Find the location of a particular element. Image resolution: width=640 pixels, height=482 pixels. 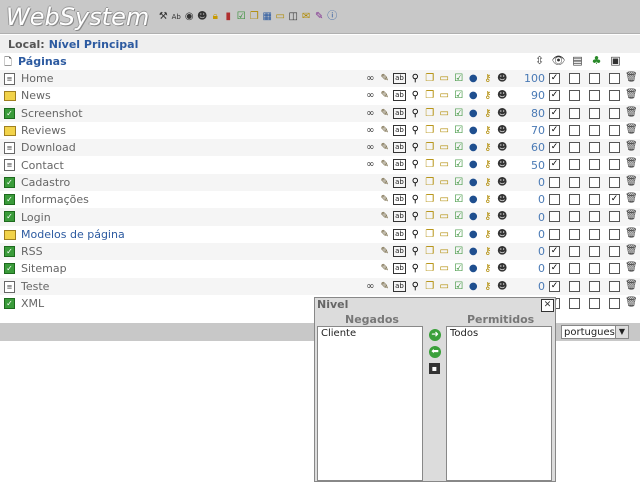

page-order: 80 is located at coordinates (533, 113).